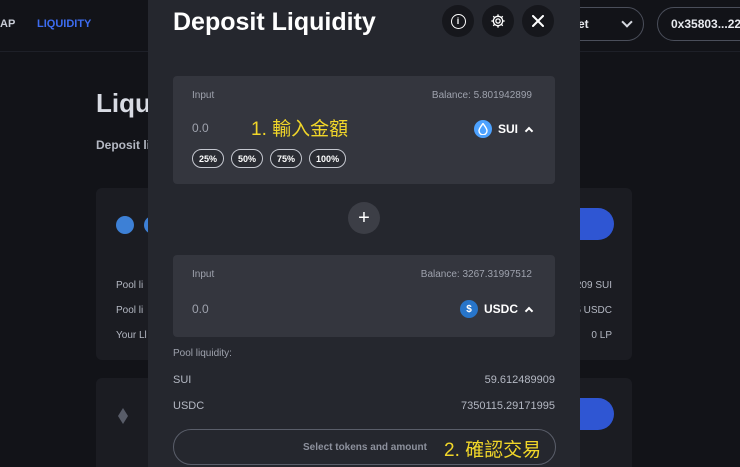 The image size is (740, 467). I want to click on pool-row-value: 209 SUI, so click(593, 285).